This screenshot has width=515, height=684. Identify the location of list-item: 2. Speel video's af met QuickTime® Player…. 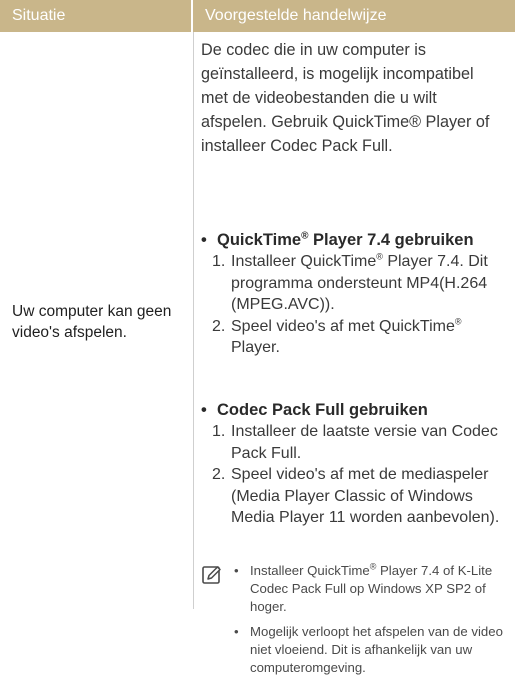
(337, 336).